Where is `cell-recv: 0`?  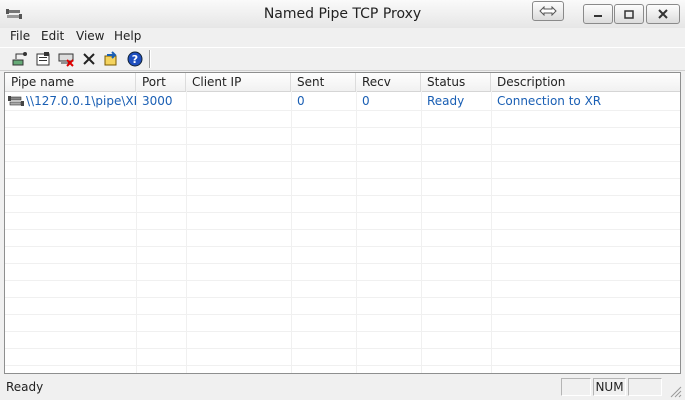 cell-recv: 0 is located at coordinates (366, 101).